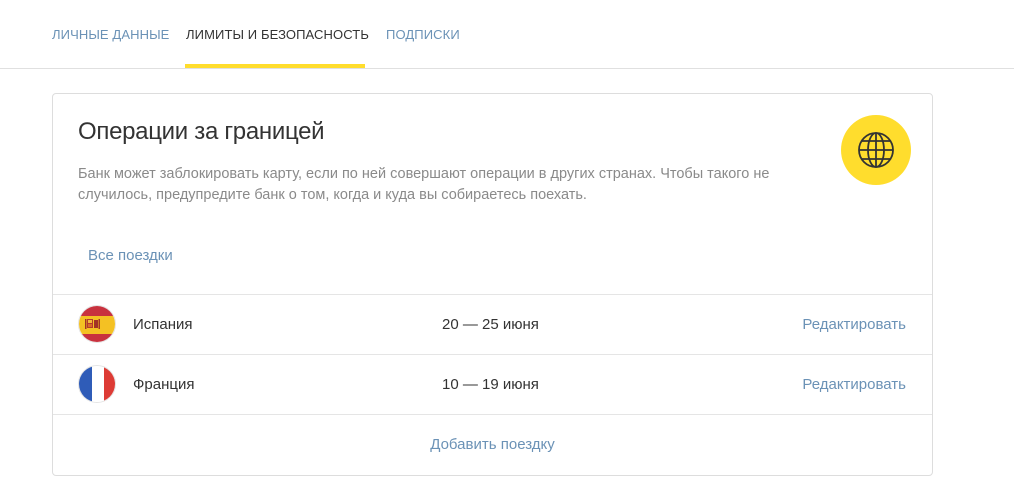 Image resolution: width=1014 pixels, height=478 pixels. Describe the element at coordinates (277, 34) in the screenshot. I see `tab-limits-security: Лимиты и безопасность` at that location.